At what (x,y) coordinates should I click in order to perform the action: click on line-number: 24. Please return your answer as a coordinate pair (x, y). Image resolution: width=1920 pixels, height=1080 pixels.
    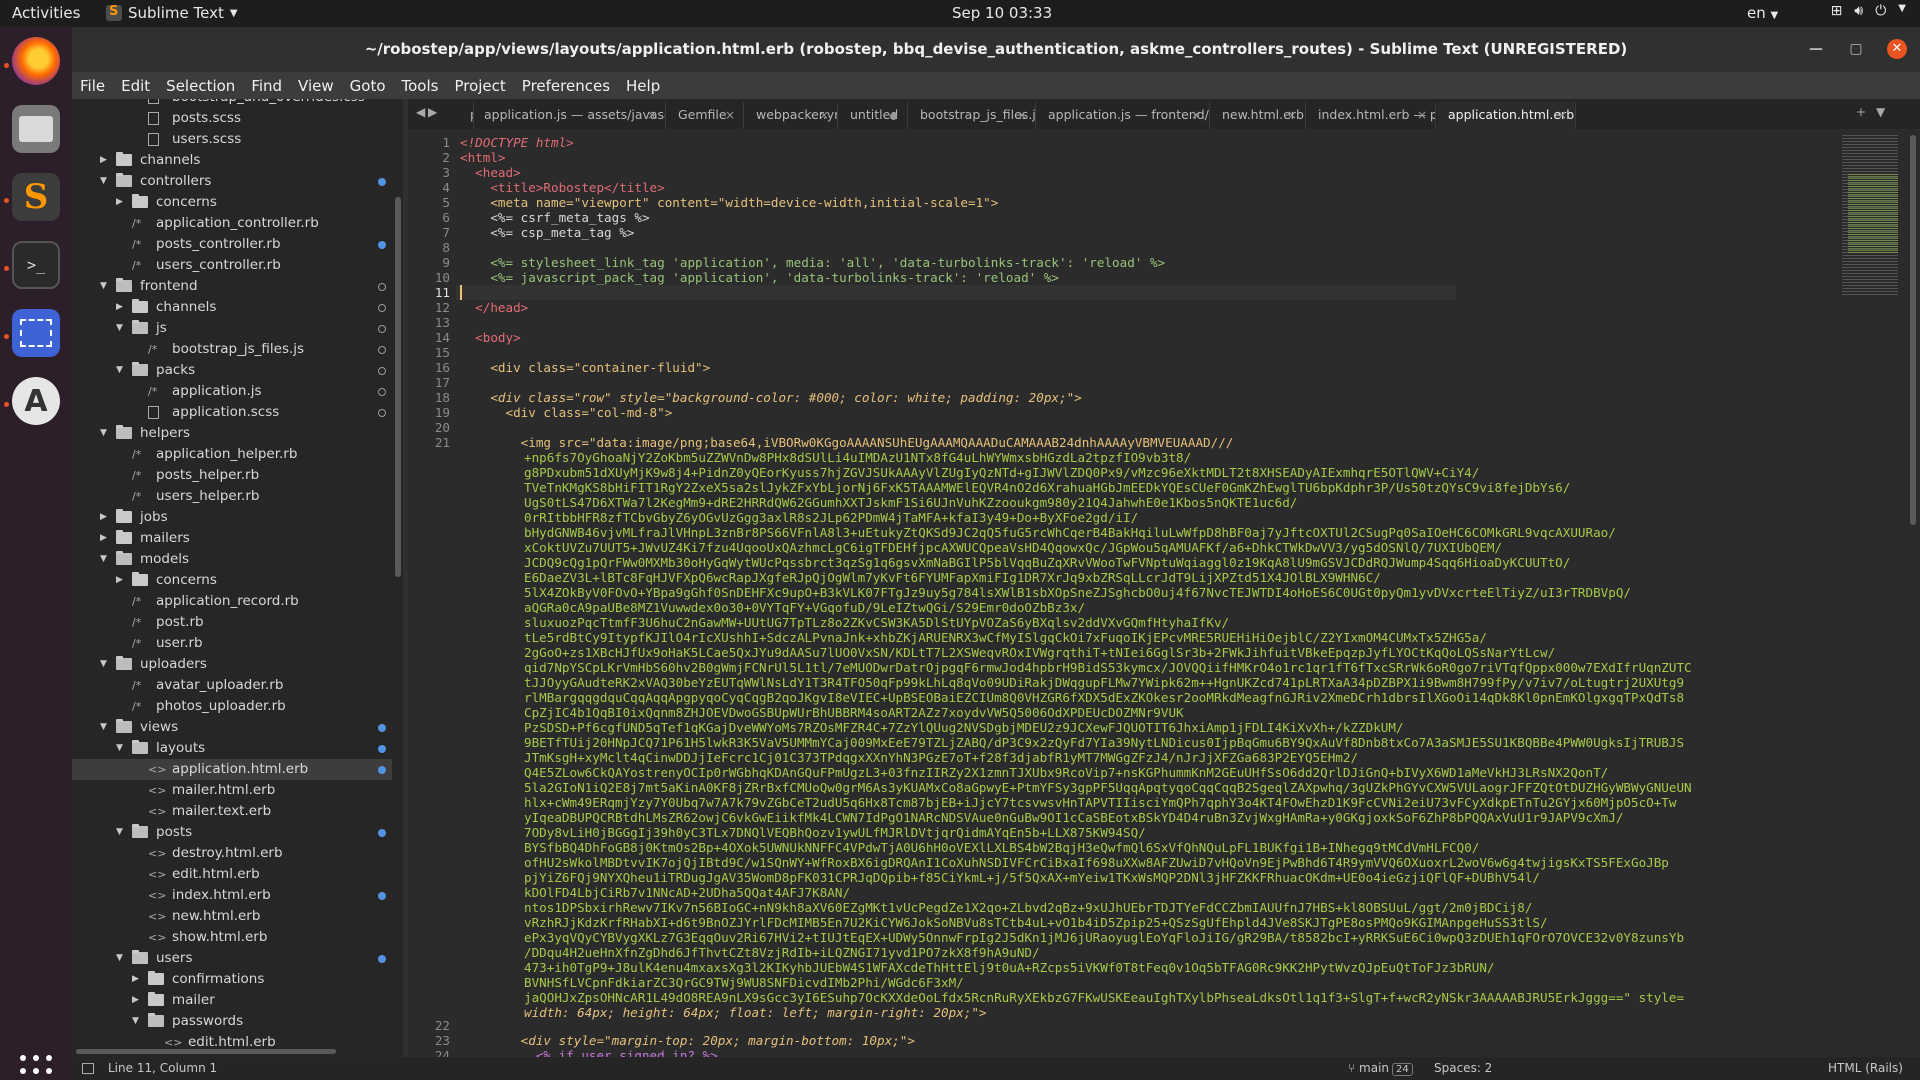
    Looking at the image, I should click on (442, 1052).